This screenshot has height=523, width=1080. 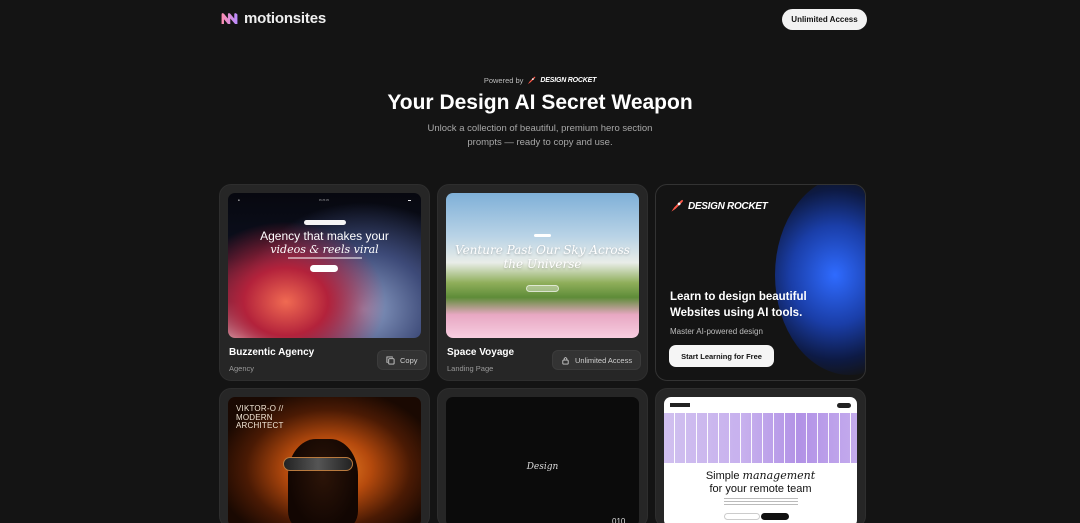 What do you see at coordinates (324, 236) in the screenshot?
I see `preview-headline-text: Agency that makes your` at bounding box center [324, 236].